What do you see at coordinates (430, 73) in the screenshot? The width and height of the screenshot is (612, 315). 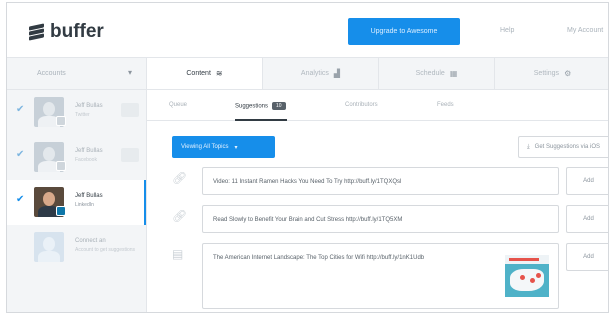 I see `tab-label: Schedule` at bounding box center [430, 73].